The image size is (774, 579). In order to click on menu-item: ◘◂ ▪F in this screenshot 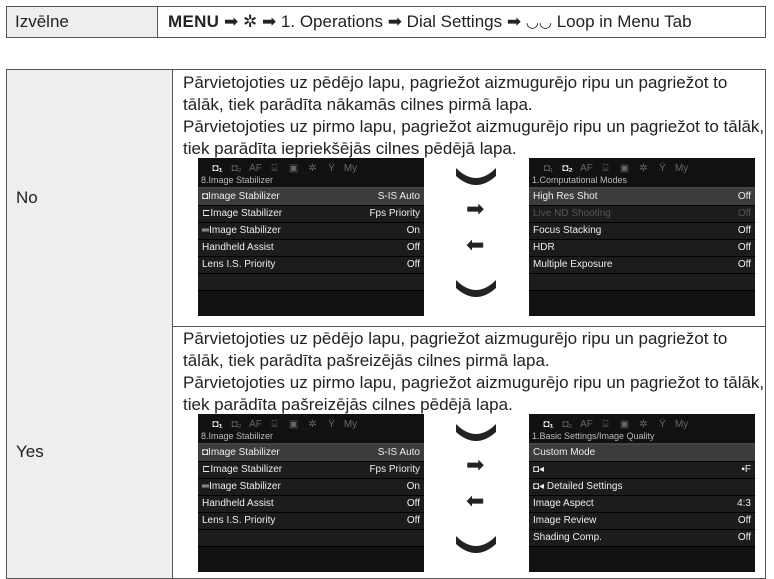, I will do `click(642, 470)`.